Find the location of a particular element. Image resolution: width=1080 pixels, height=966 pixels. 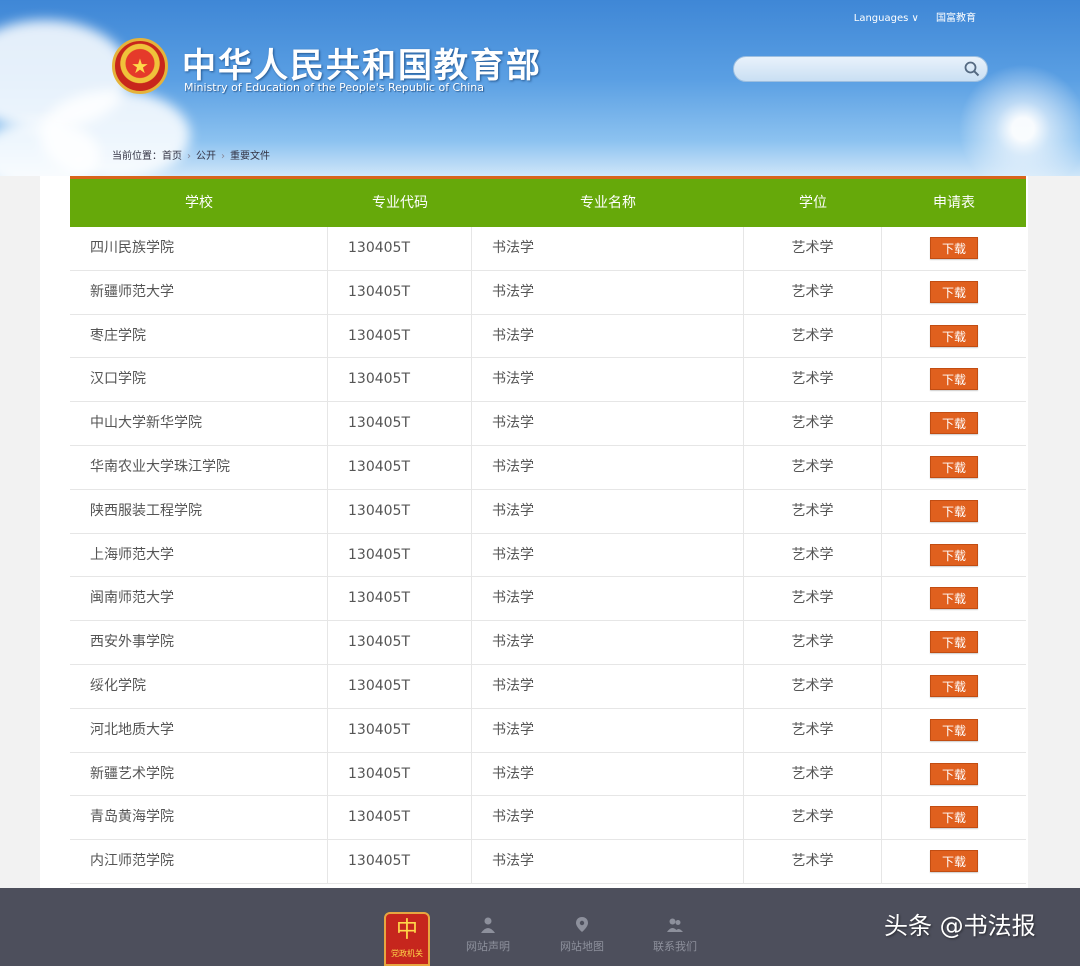

table-row: 上海师范大学 130405T 书法学 艺术学 下载 is located at coordinates (548, 555).